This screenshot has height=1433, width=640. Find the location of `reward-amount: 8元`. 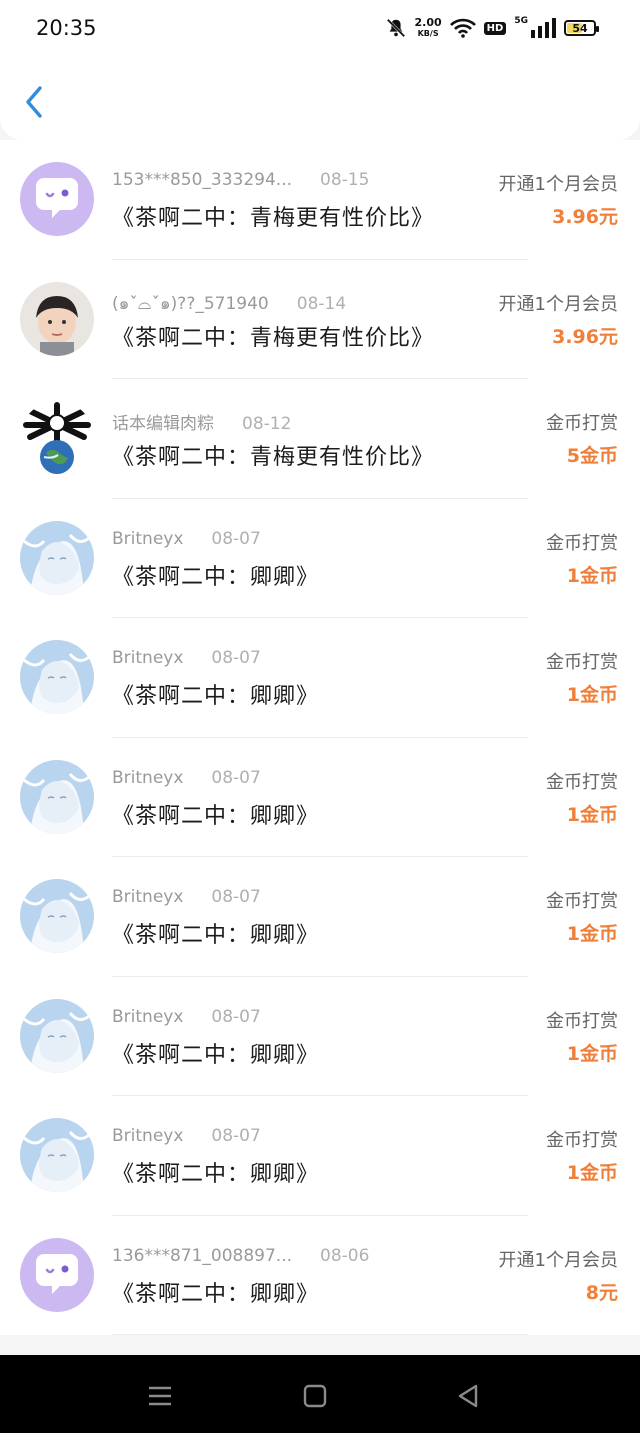

reward-amount: 8元 is located at coordinates (601, 1292).